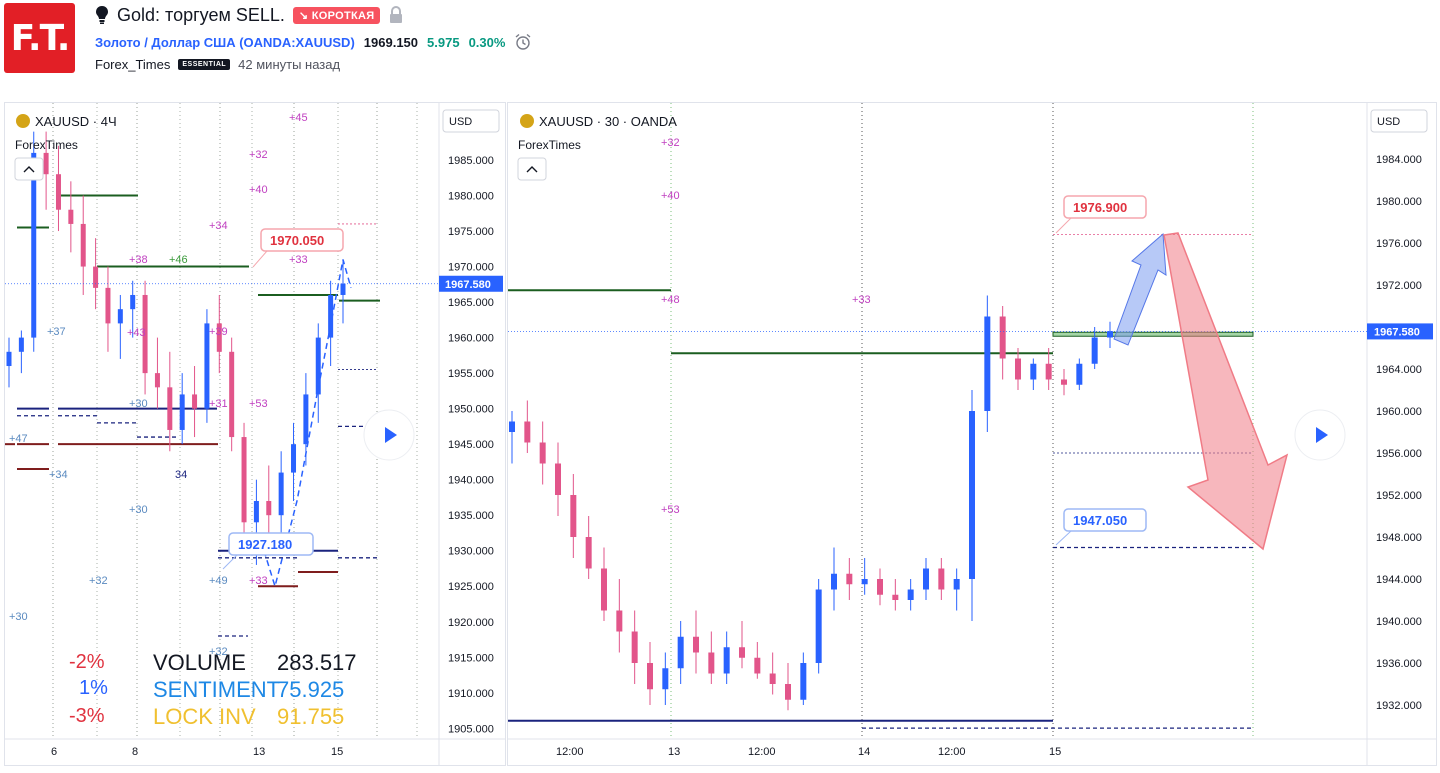 Image resolution: width=1440 pixels, height=773 pixels. Describe the element at coordinates (29, 169) in the screenshot. I see `left-collapse-button` at that location.